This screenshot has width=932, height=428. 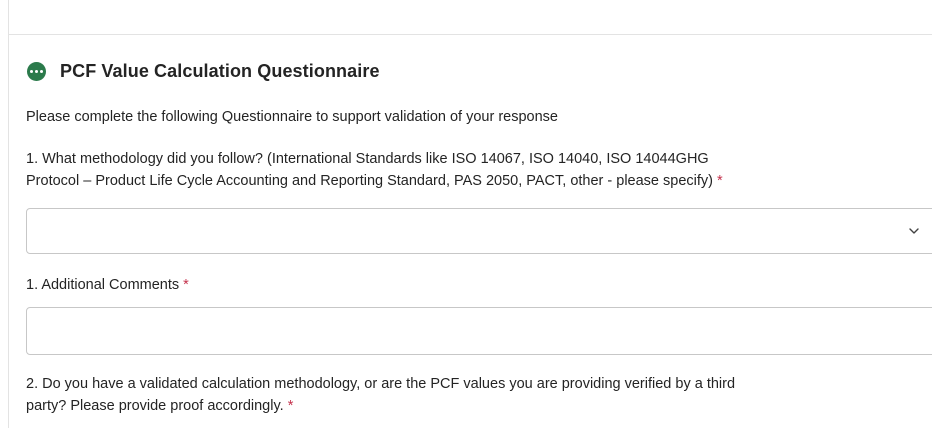 What do you see at coordinates (8, 214) in the screenshot?
I see `left-divider` at bounding box center [8, 214].